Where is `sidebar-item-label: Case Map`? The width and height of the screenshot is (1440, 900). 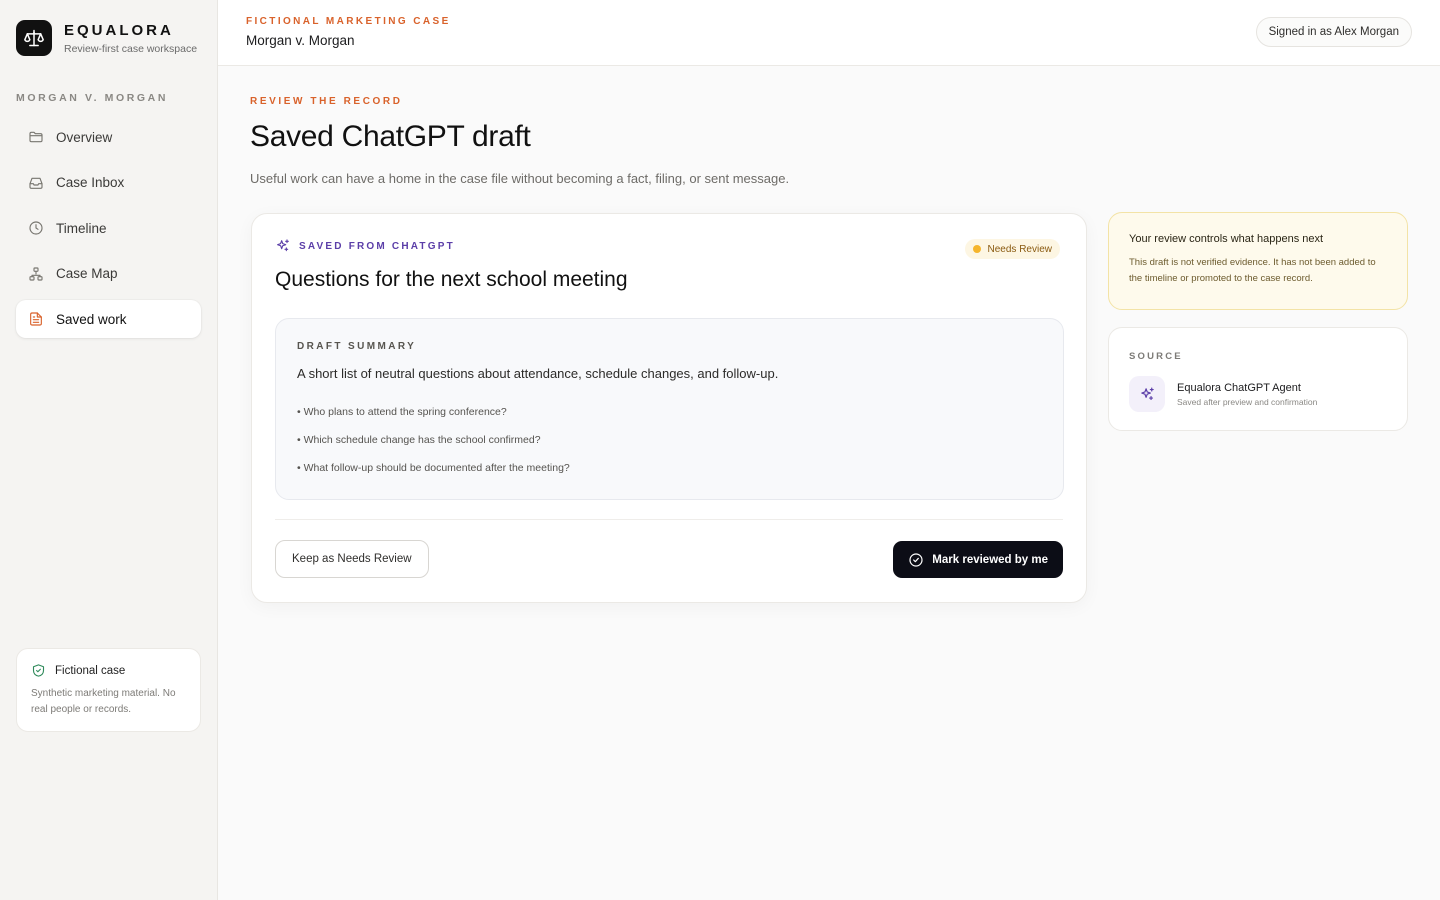
sidebar-item-label: Case Map is located at coordinates (87, 273).